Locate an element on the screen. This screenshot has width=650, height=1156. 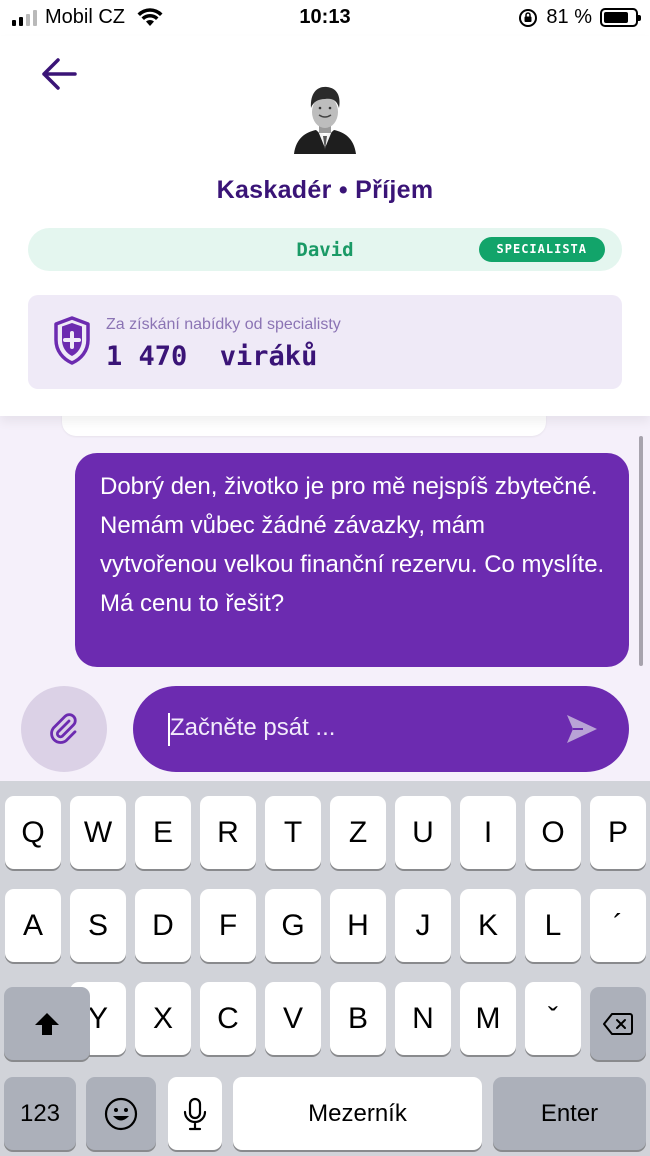
backspace-icon is located at coordinates (618, 1023).